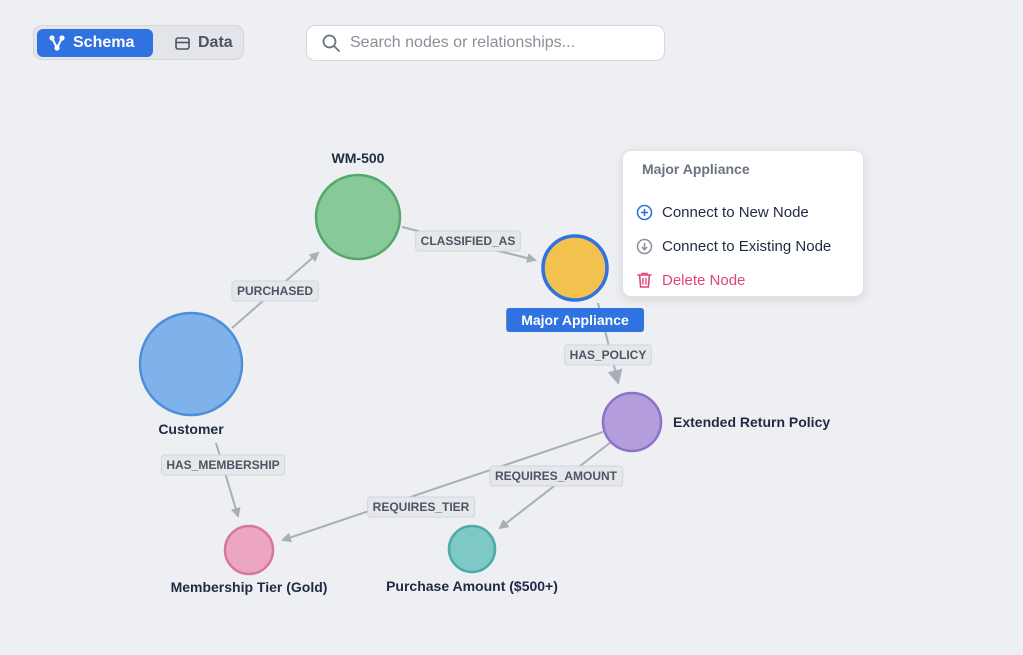 The width and height of the screenshot is (1023, 655). I want to click on node-customer, so click(191, 364).